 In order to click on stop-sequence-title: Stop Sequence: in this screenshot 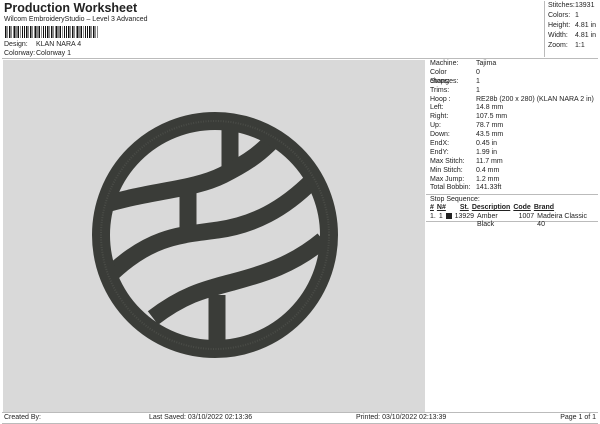, I will do `click(512, 199)`.